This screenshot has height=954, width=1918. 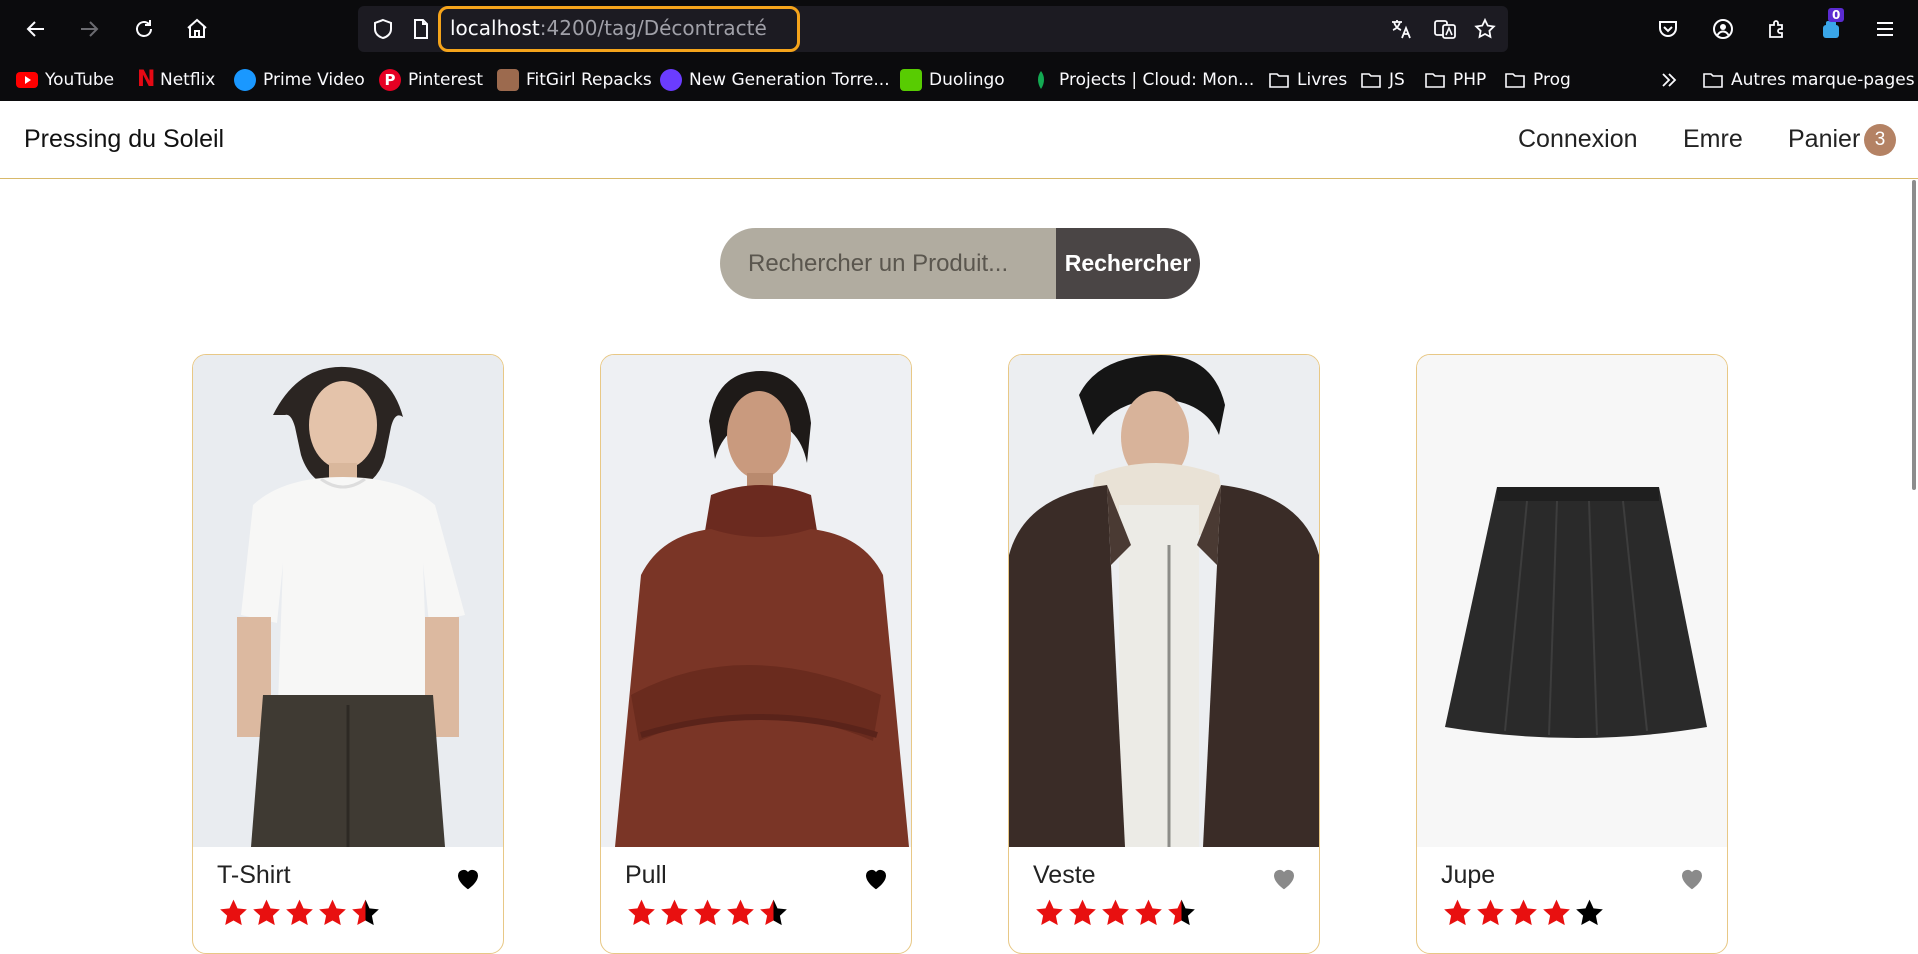 What do you see at coordinates (959, 29) in the screenshot?
I see `browser-toolbar: localhost:4200/tag/Décontracté 0` at bounding box center [959, 29].